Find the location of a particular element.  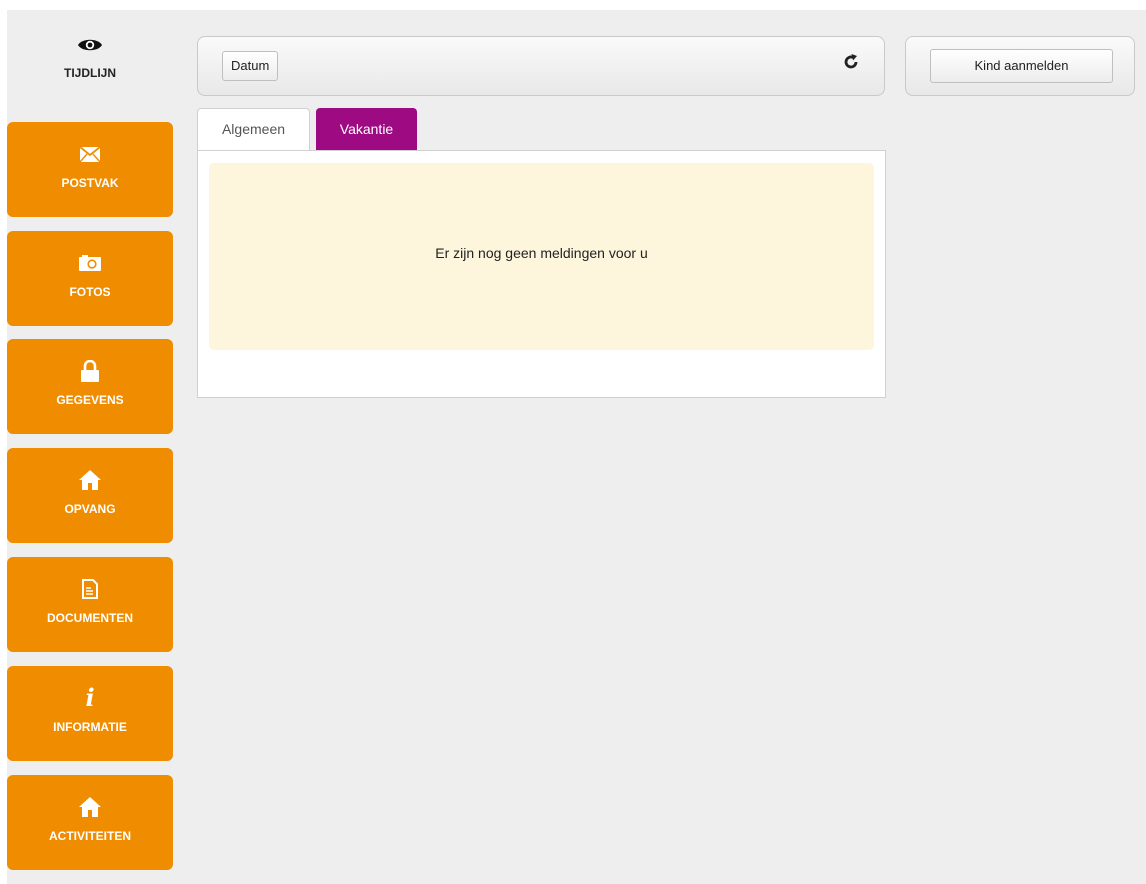

sidebar-item-label: FOTOS is located at coordinates (90, 292).